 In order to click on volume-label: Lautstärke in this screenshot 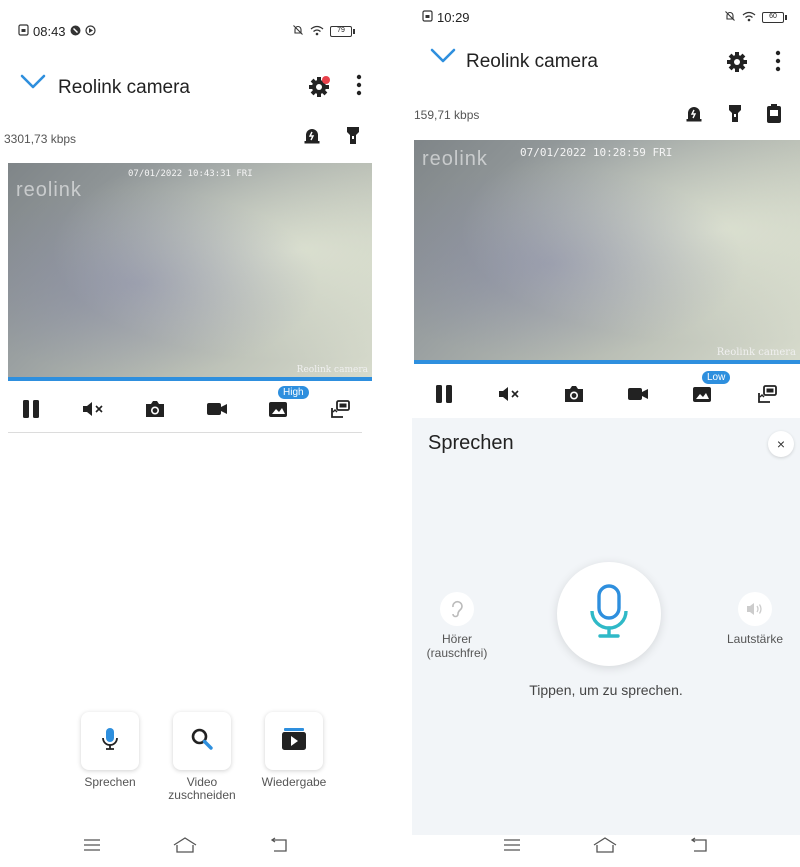, I will do `click(755, 639)`.